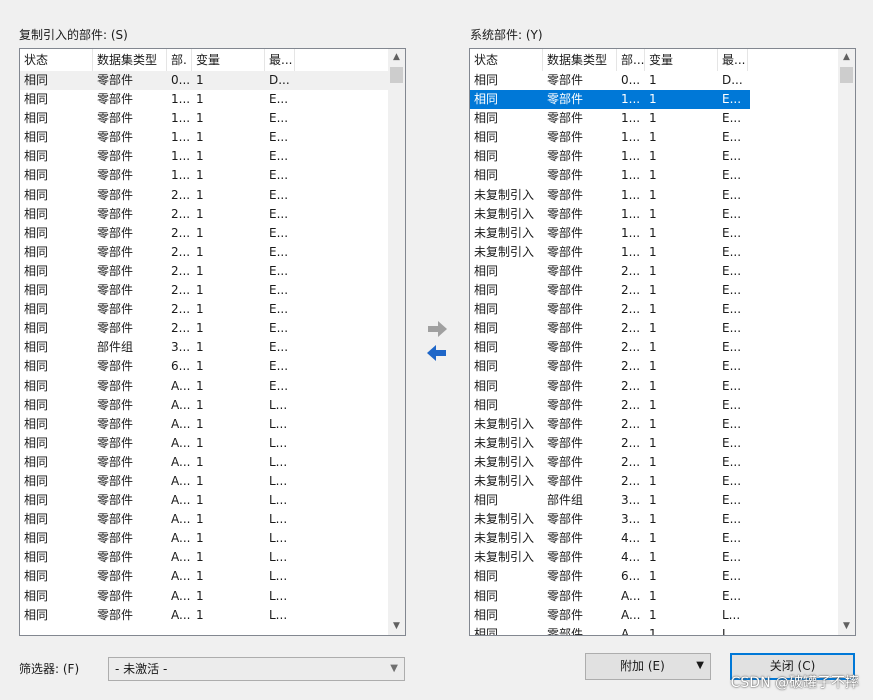 This screenshot has height=700, width=873. What do you see at coordinates (437, 353) in the screenshot?
I see `move-left-button` at bounding box center [437, 353].